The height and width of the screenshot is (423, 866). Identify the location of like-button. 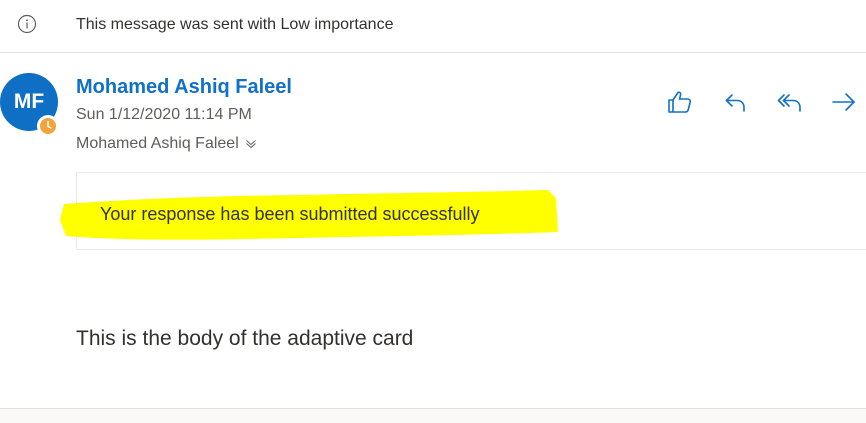
(680, 102).